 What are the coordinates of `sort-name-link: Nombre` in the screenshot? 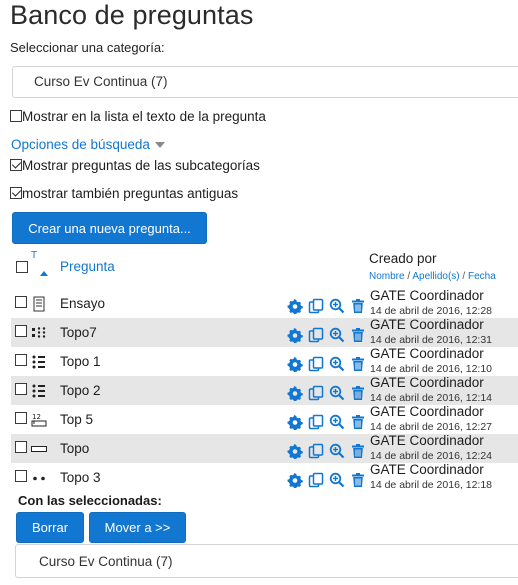 It's located at (387, 276).